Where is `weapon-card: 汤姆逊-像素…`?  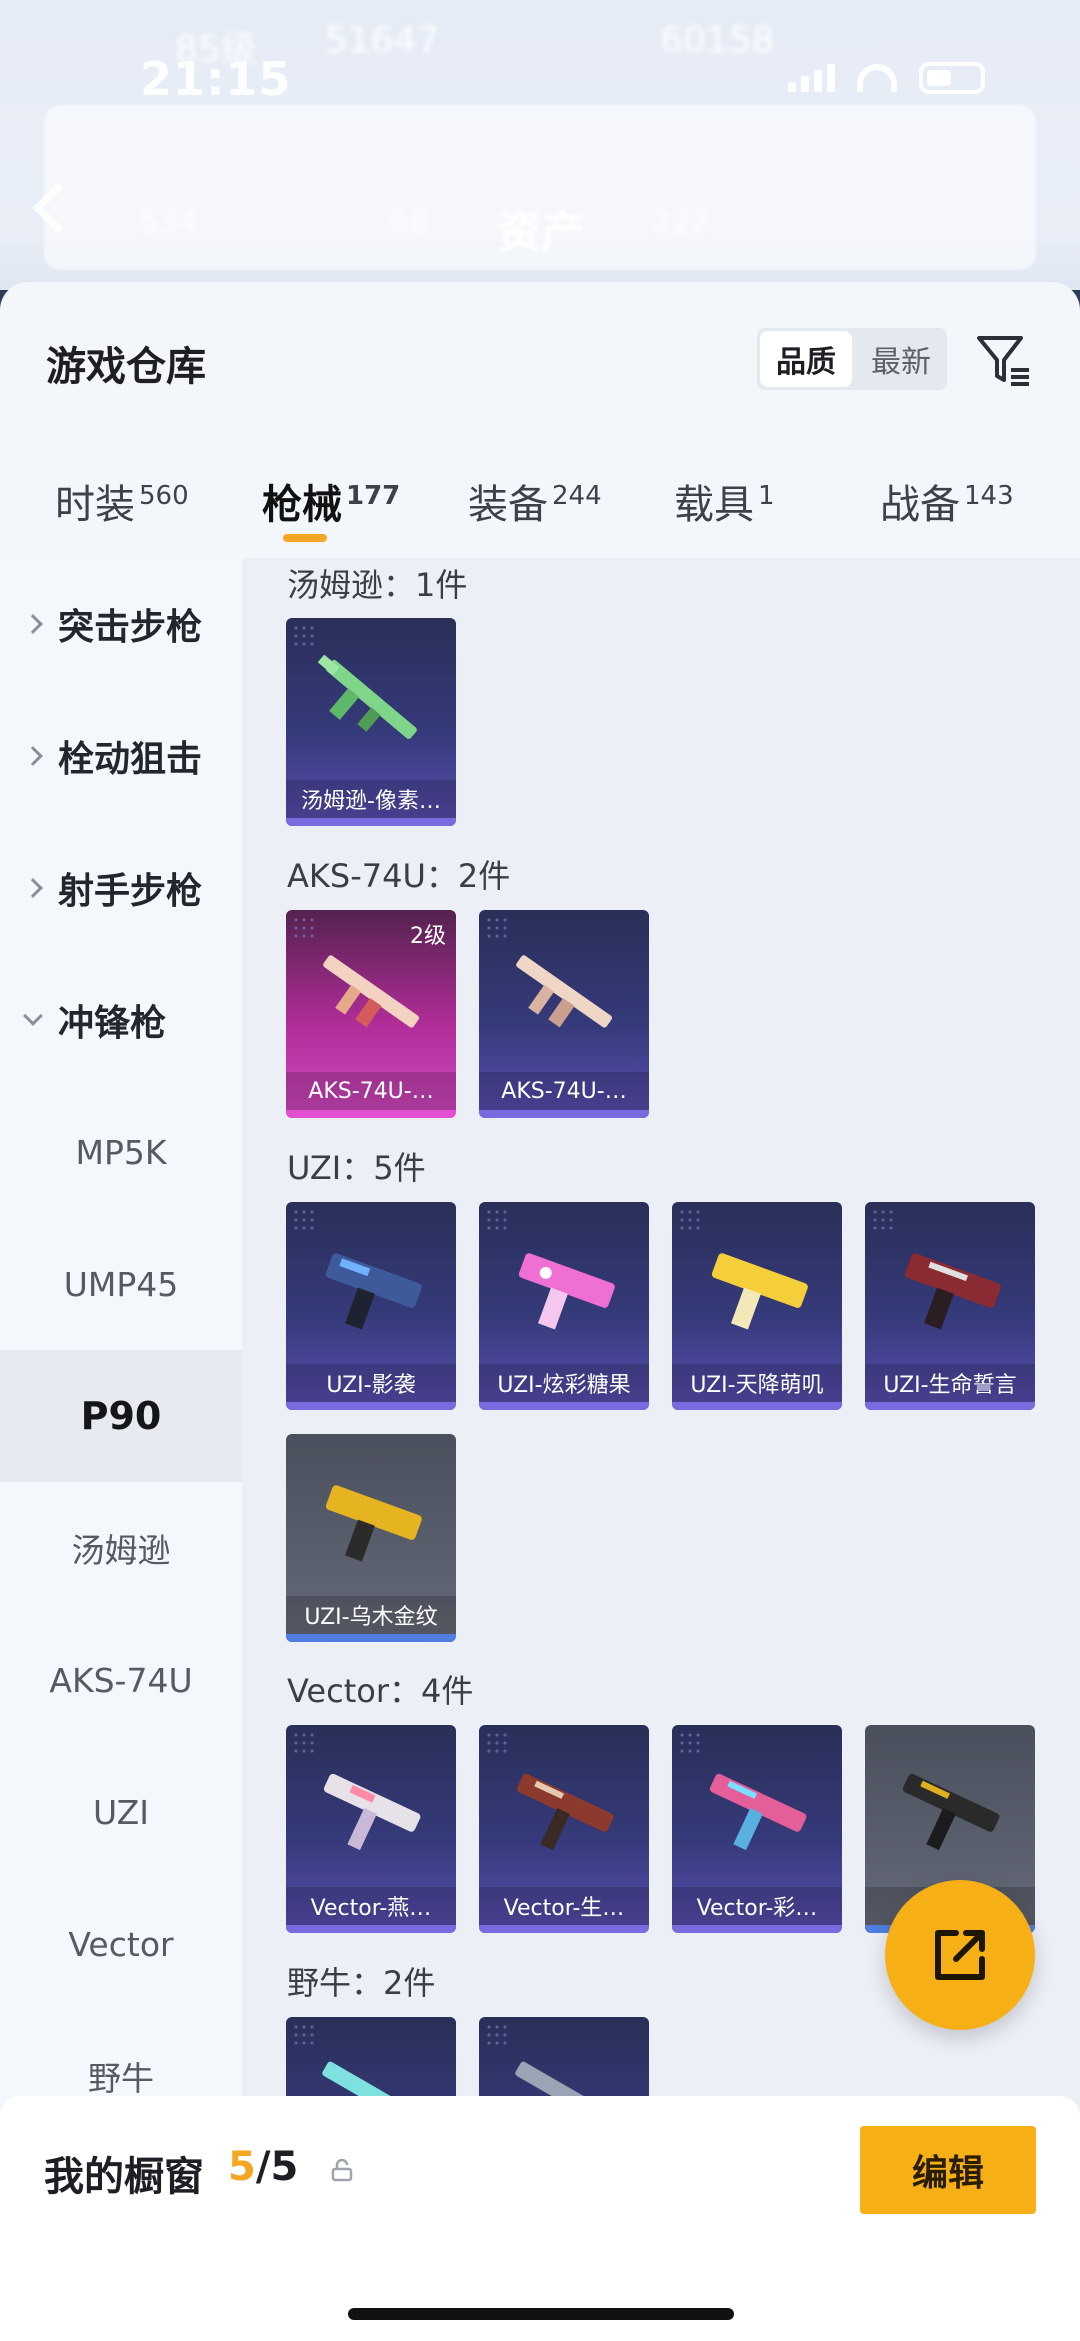
weapon-card: 汤姆逊-像素… is located at coordinates (371, 722).